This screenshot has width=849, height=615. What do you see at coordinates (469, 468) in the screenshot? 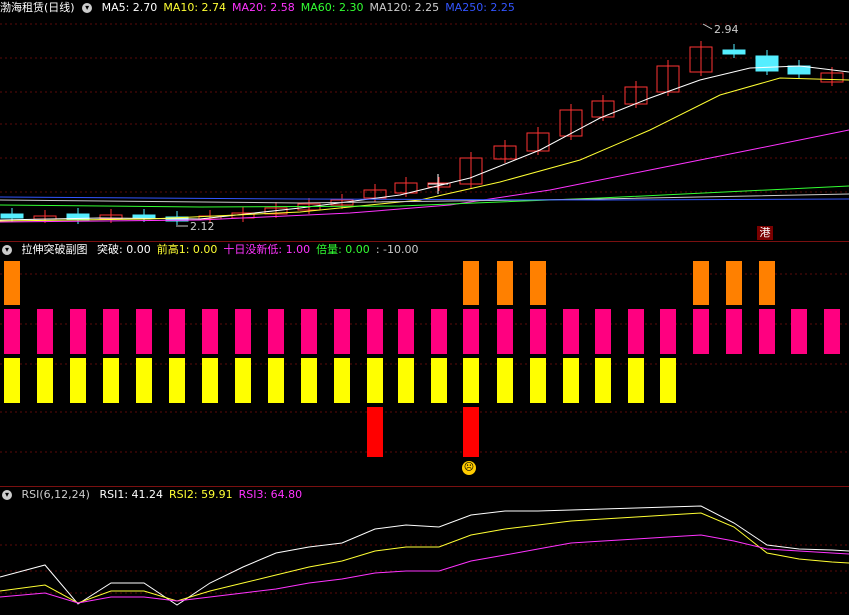
I see `sad-face-icon: ☹` at bounding box center [469, 468].